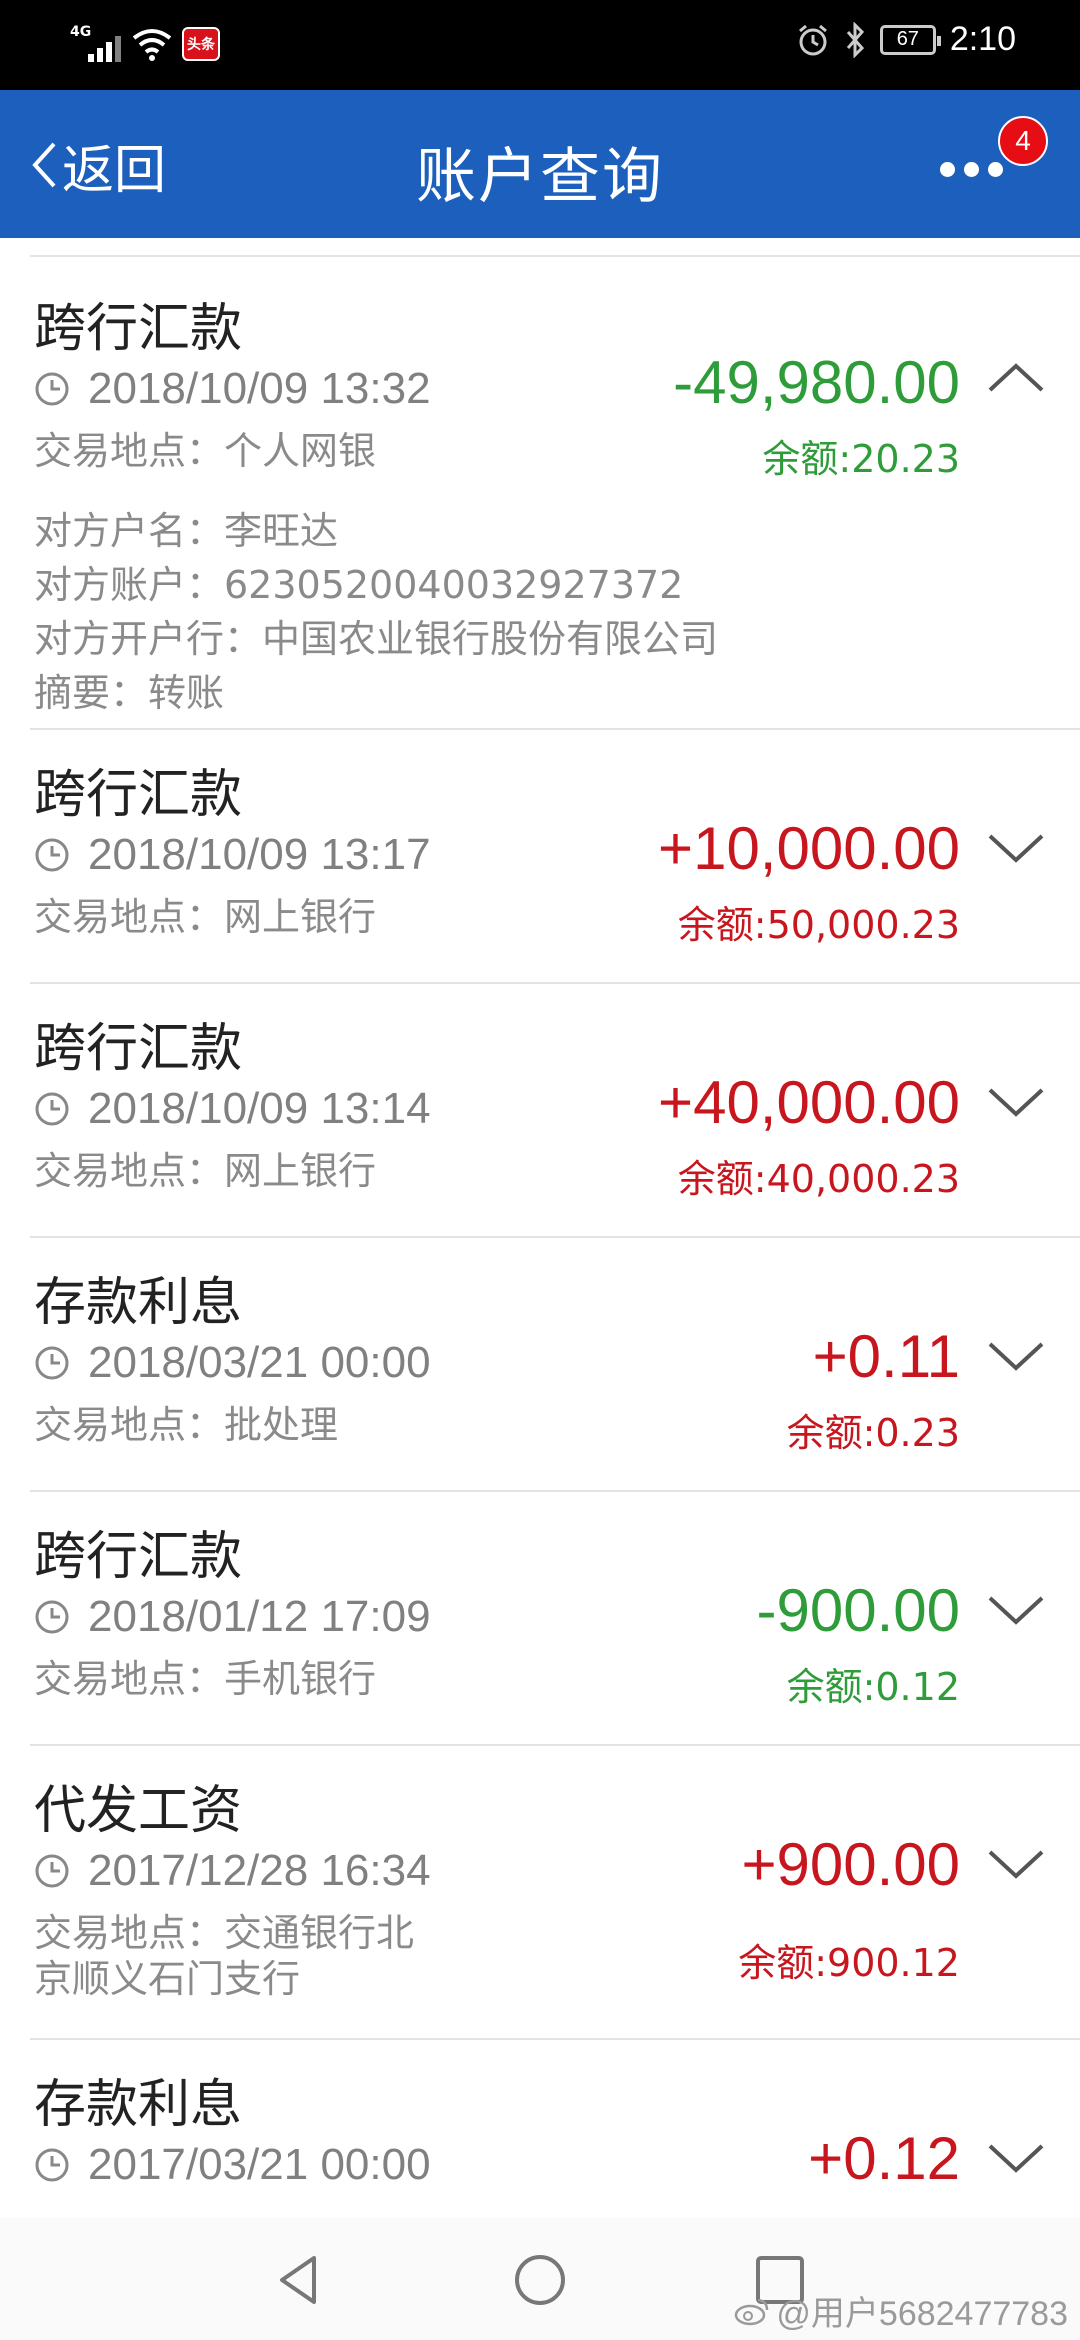 This screenshot has height=2340, width=1080. I want to click on battery-level: 67, so click(907, 39).